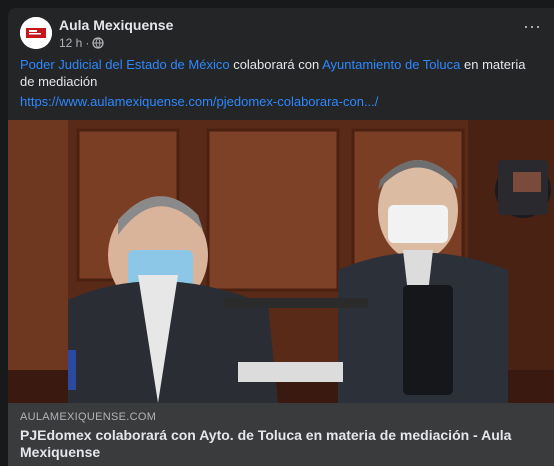 The width and height of the screenshot is (554, 466). I want to click on page-logo-icon, so click(36, 33).